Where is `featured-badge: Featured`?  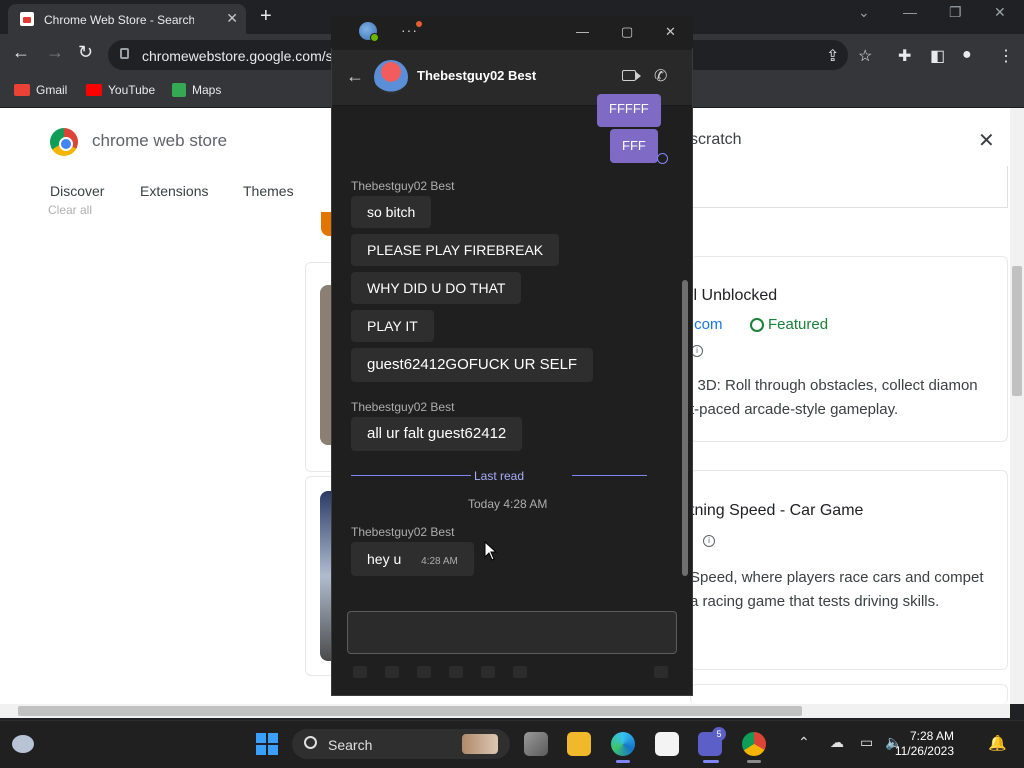
featured-badge: Featured is located at coordinates (789, 324).